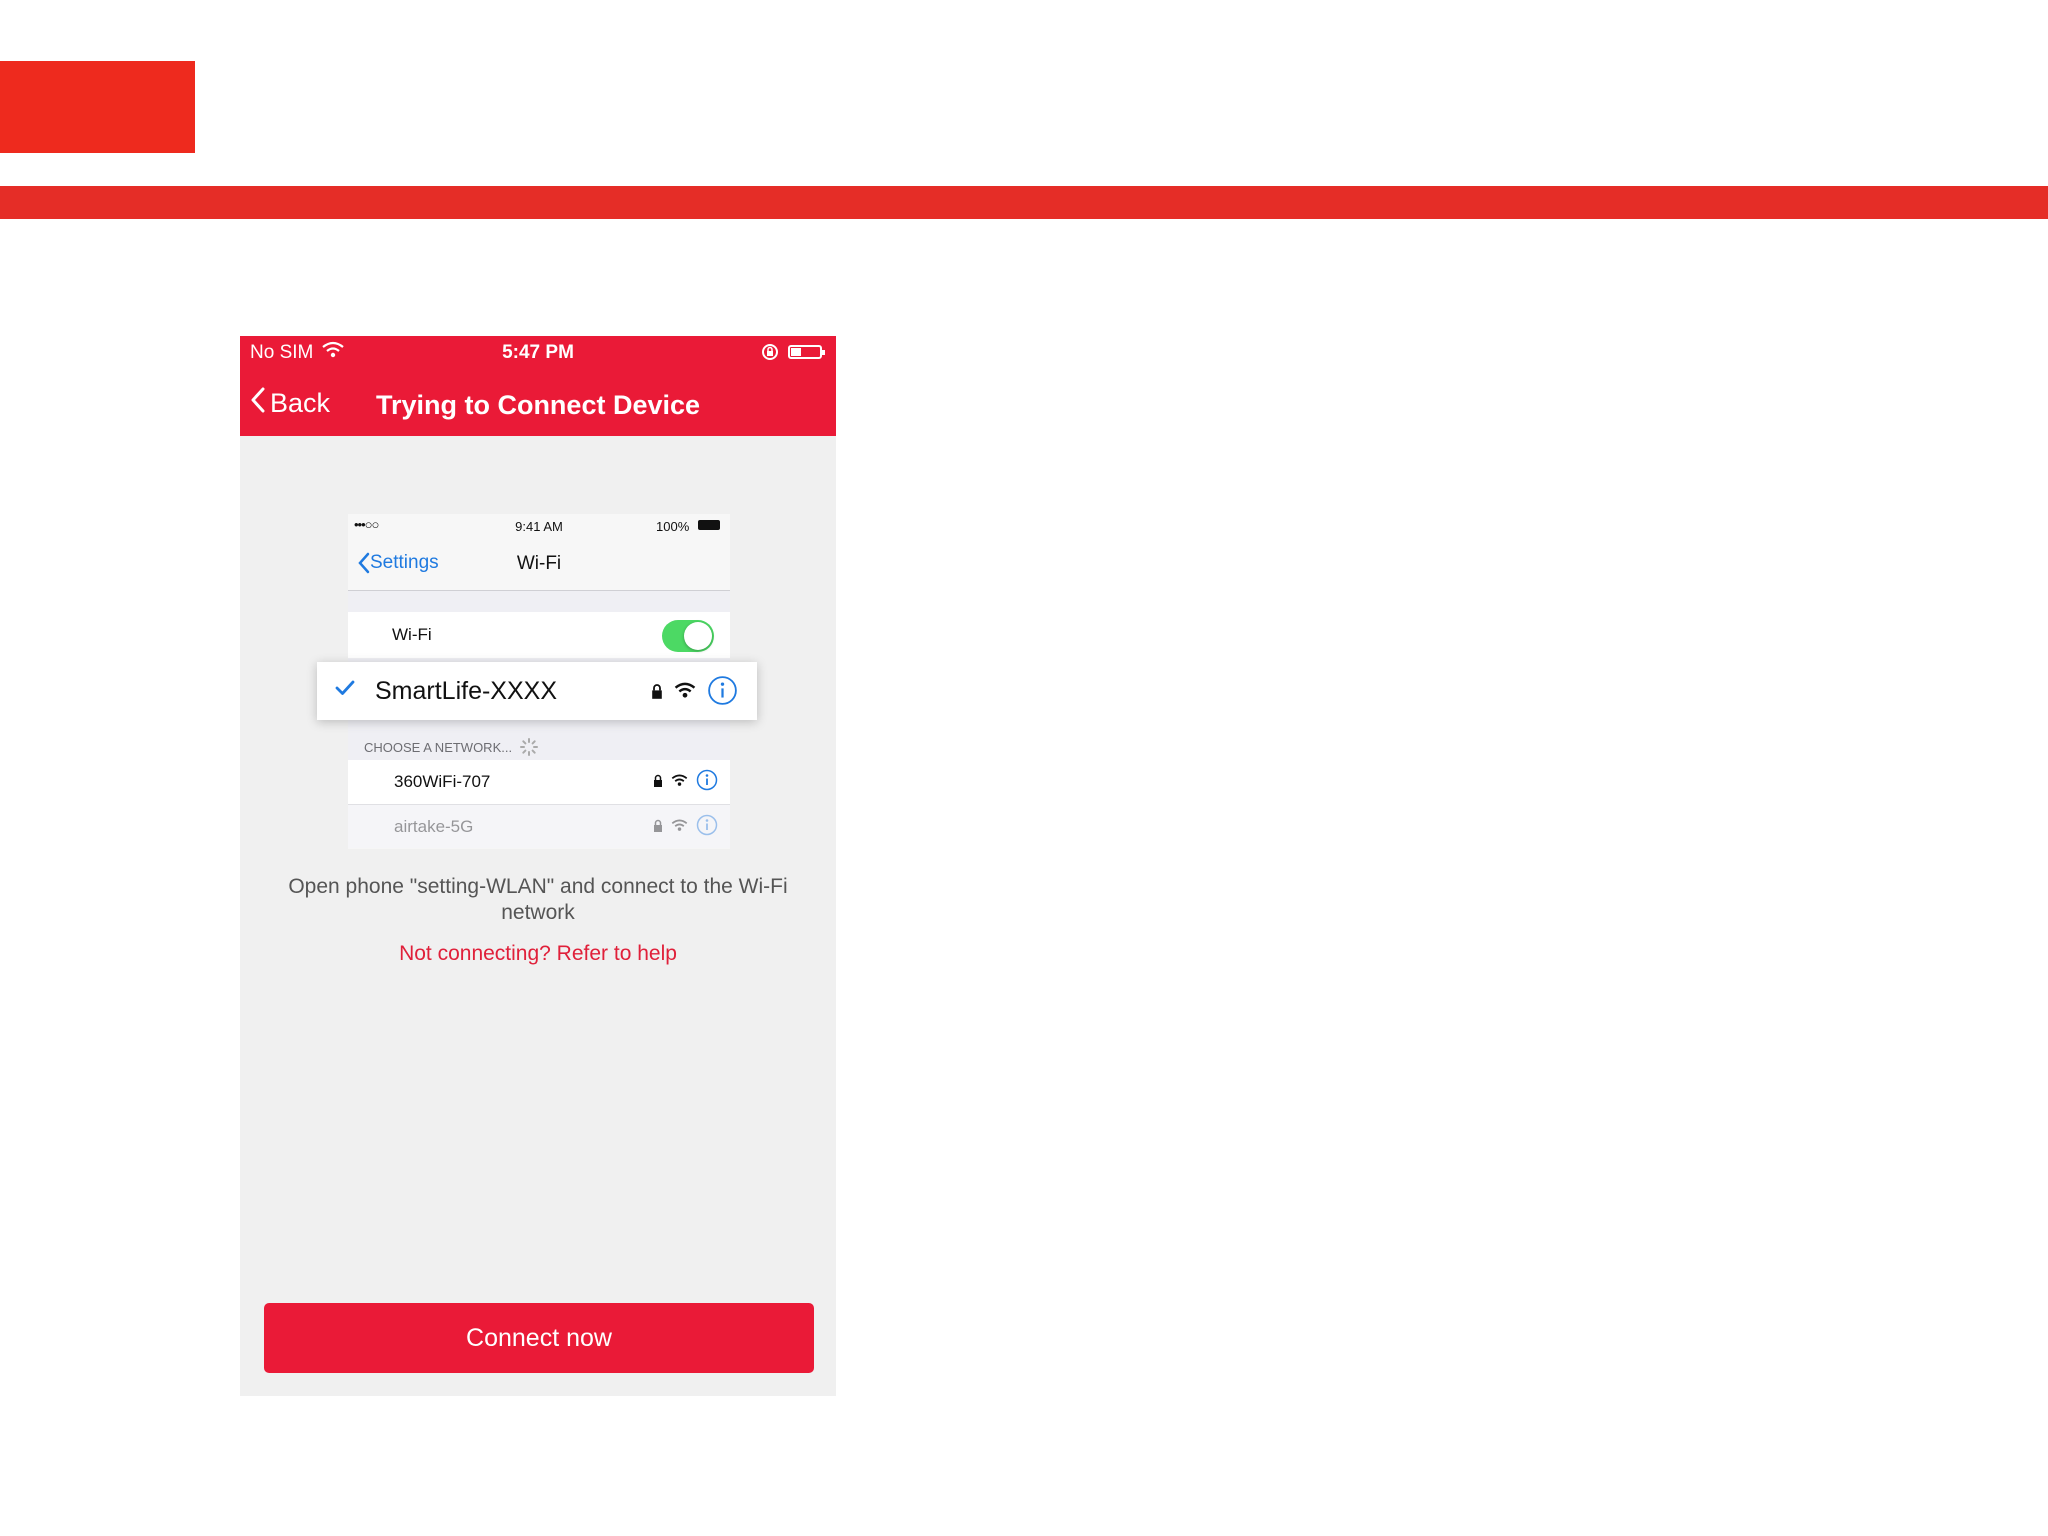 The height and width of the screenshot is (1536, 2048). Describe the element at coordinates (538, 954) in the screenshot. I see `help-link: Not connecting? Refer to help` at that location.